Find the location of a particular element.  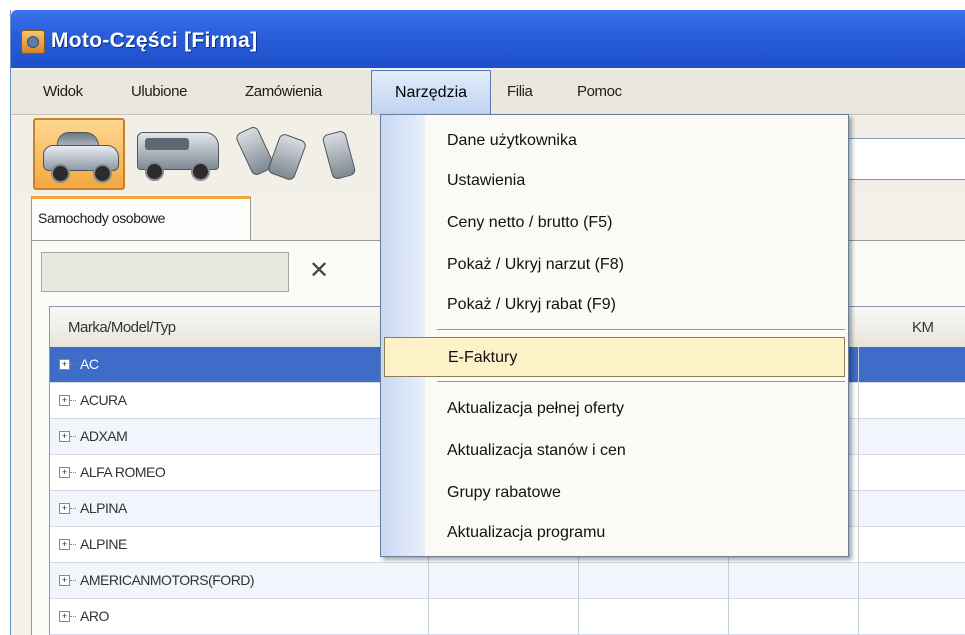

title-bar: Moto-Części [Firma] is located at coordinates (488, 39).